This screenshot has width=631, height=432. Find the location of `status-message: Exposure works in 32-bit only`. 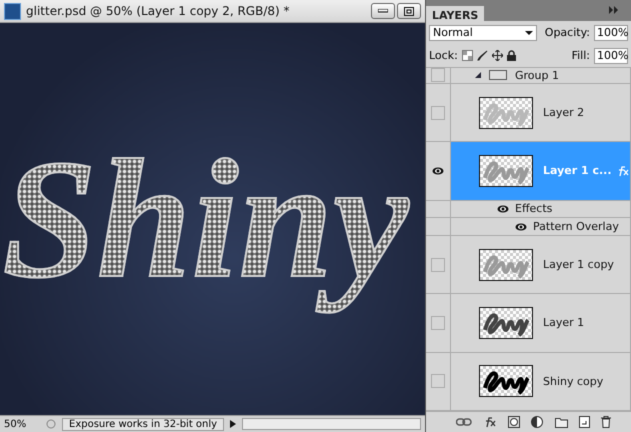

status-message: Exposure works in 32-bit only is located at coordinates (143, 424).